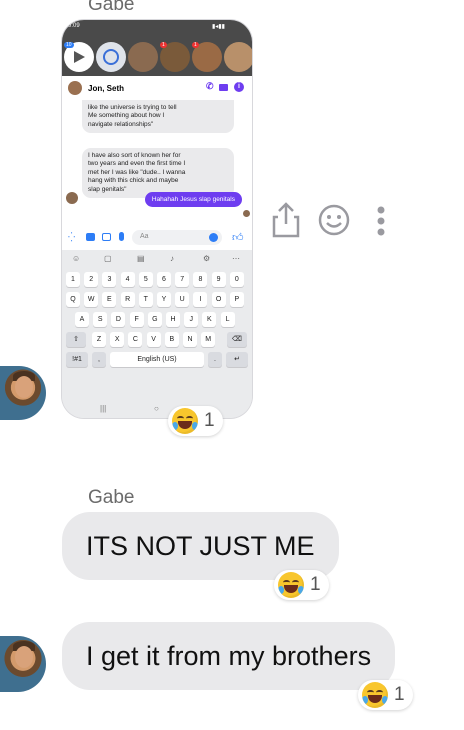 This screenshot has width=464, height=730. I want to click on voice-icon: ♪, so click(172, 258).